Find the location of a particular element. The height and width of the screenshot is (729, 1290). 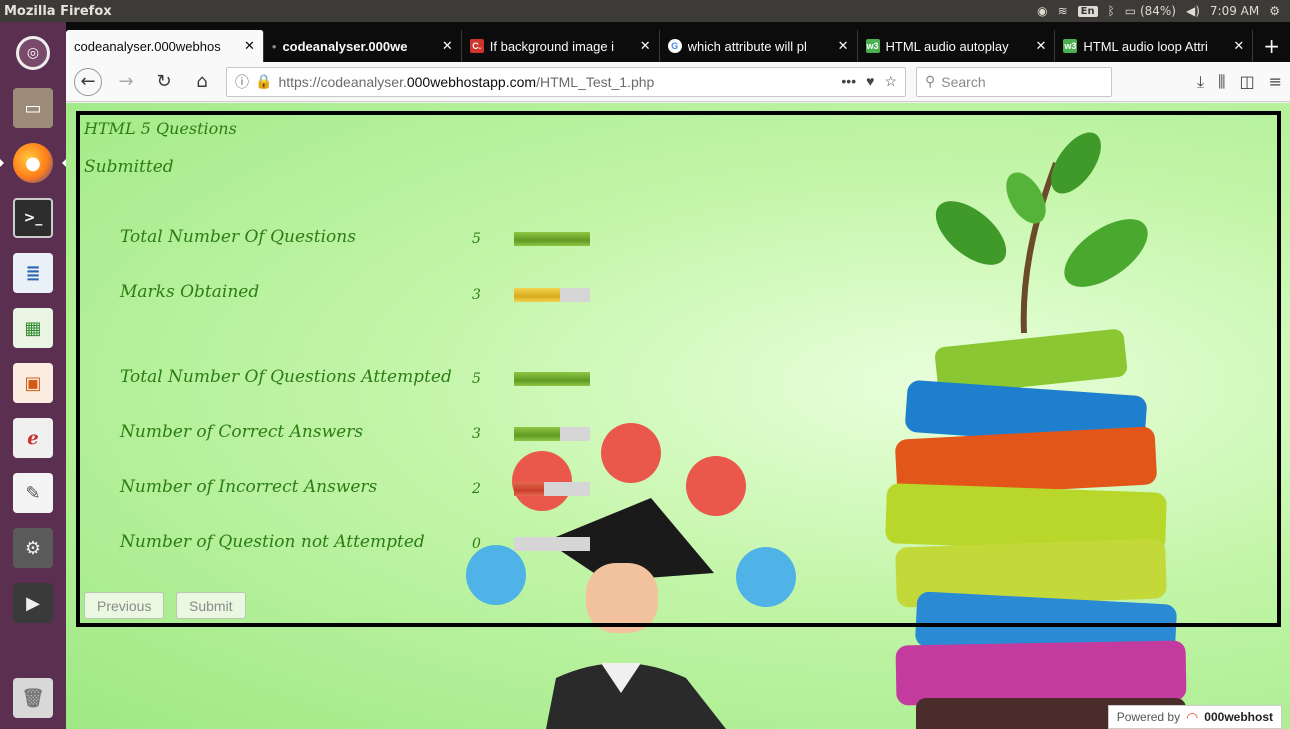

tab-5: w3 HTML audio autoplay ✕ is located at coordinates (957, 46).